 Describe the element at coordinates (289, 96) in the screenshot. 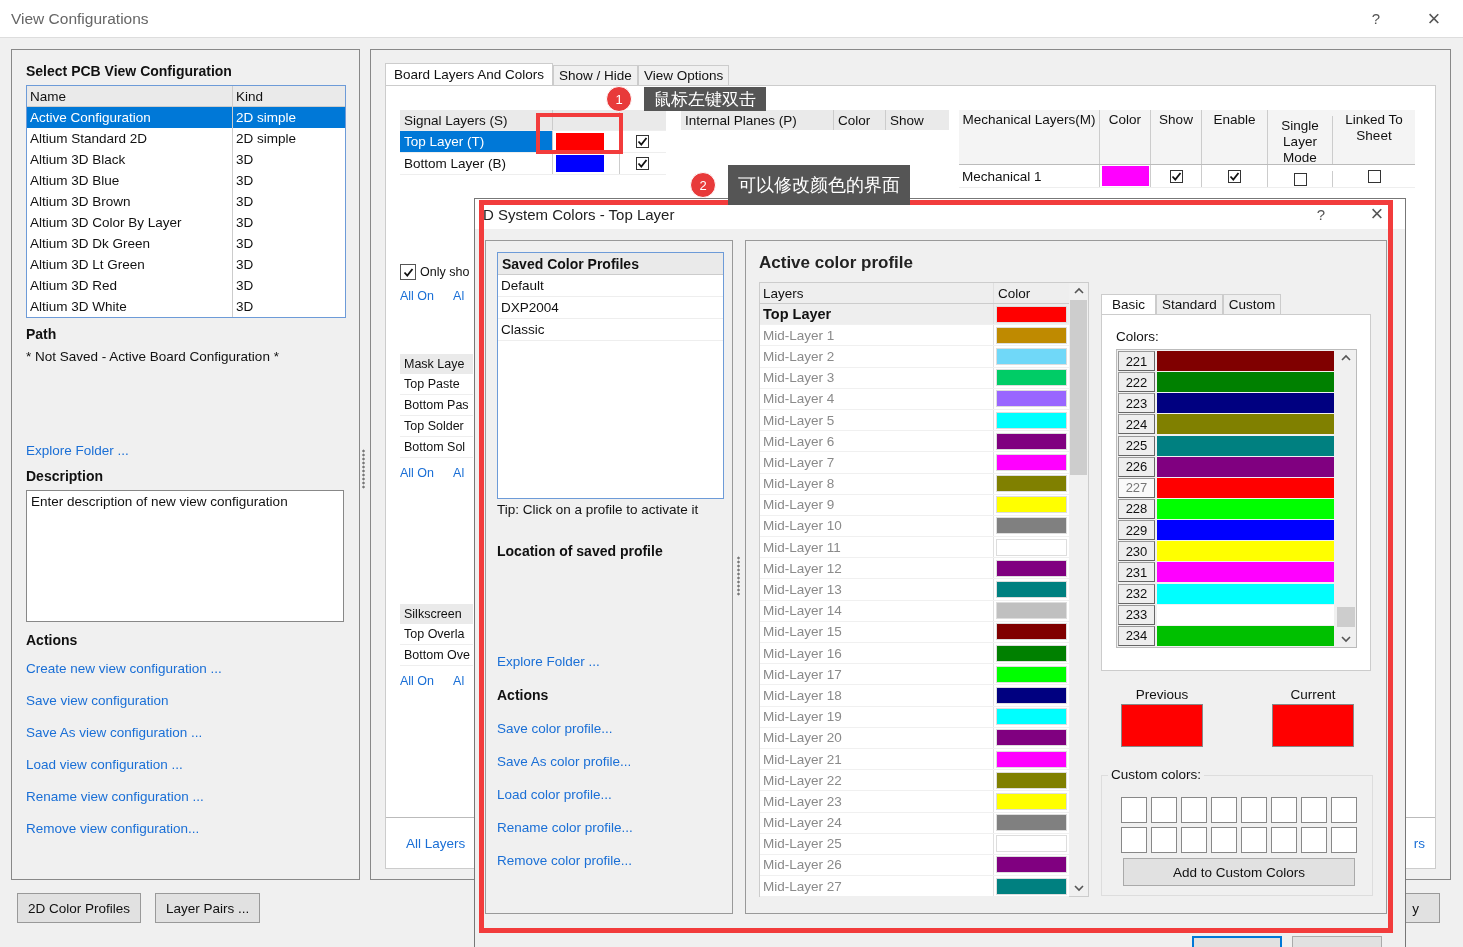

I see `column-header: Kind` at that location.